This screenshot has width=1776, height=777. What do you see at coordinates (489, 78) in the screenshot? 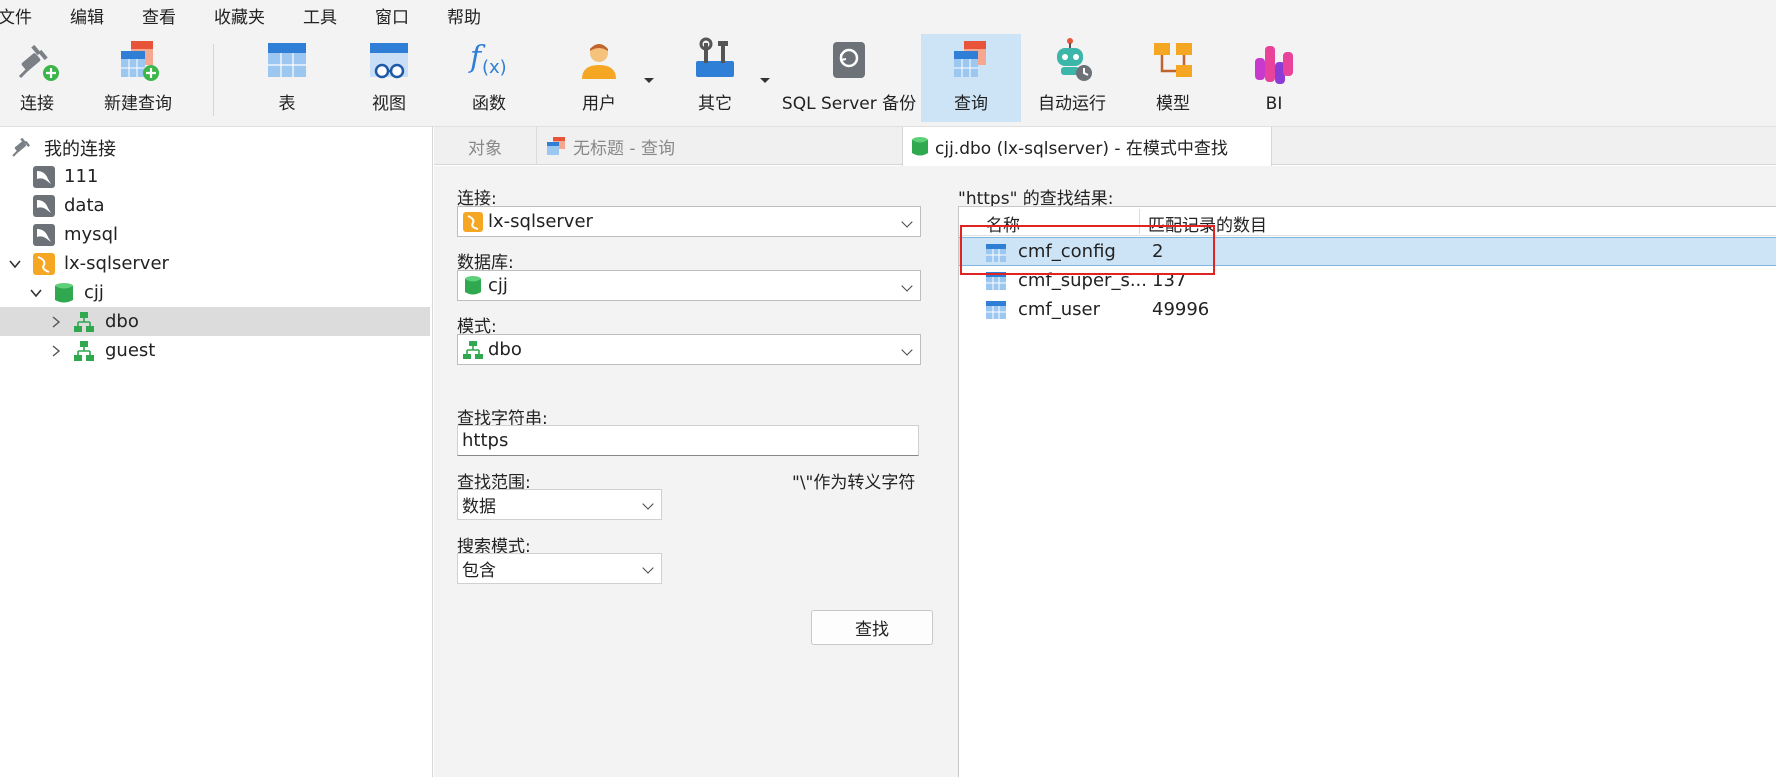
I see `function-button: f (x) 函数` at bounding box center [489, 78].